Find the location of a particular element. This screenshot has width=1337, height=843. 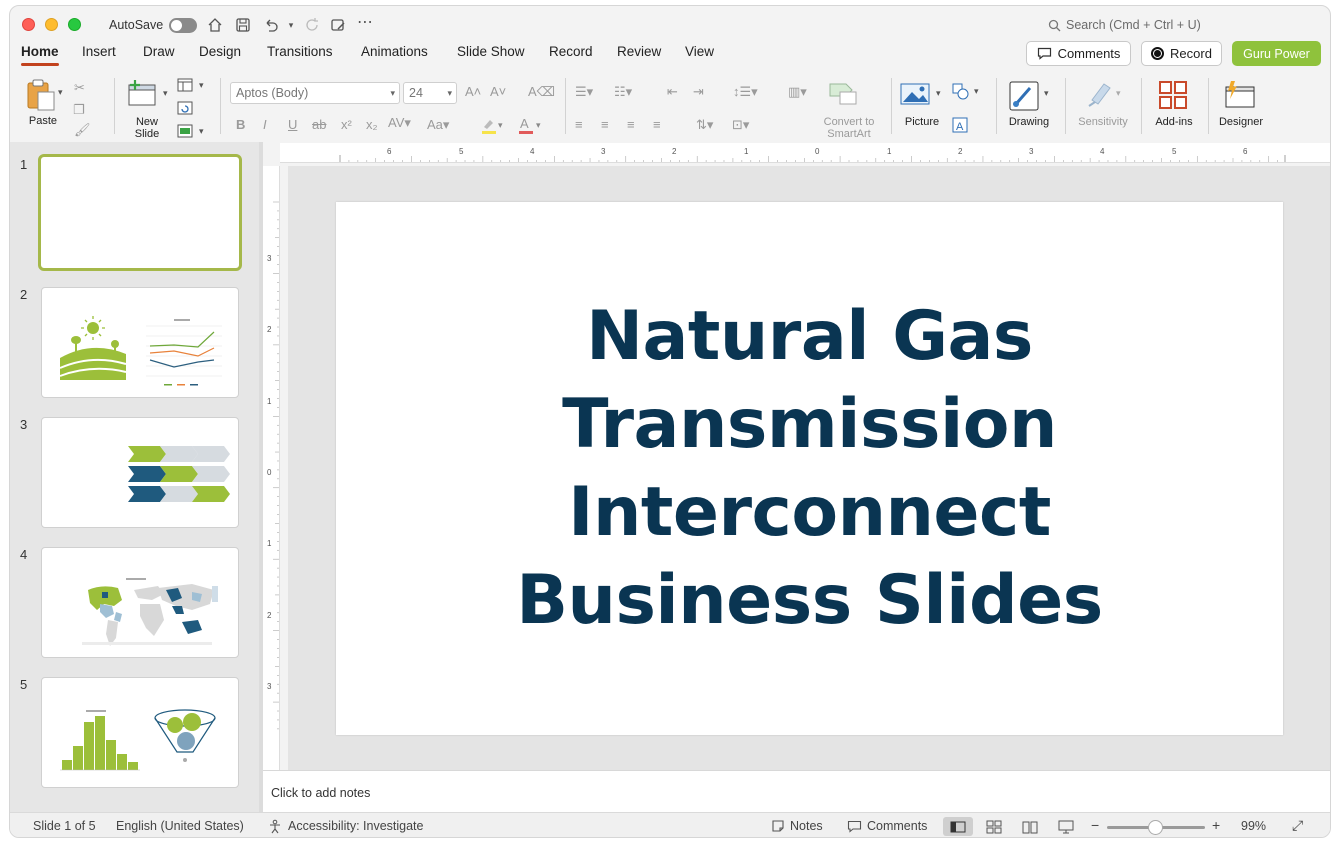

align-text-icon: ⊡▾ is located at coordinates (740, 125).